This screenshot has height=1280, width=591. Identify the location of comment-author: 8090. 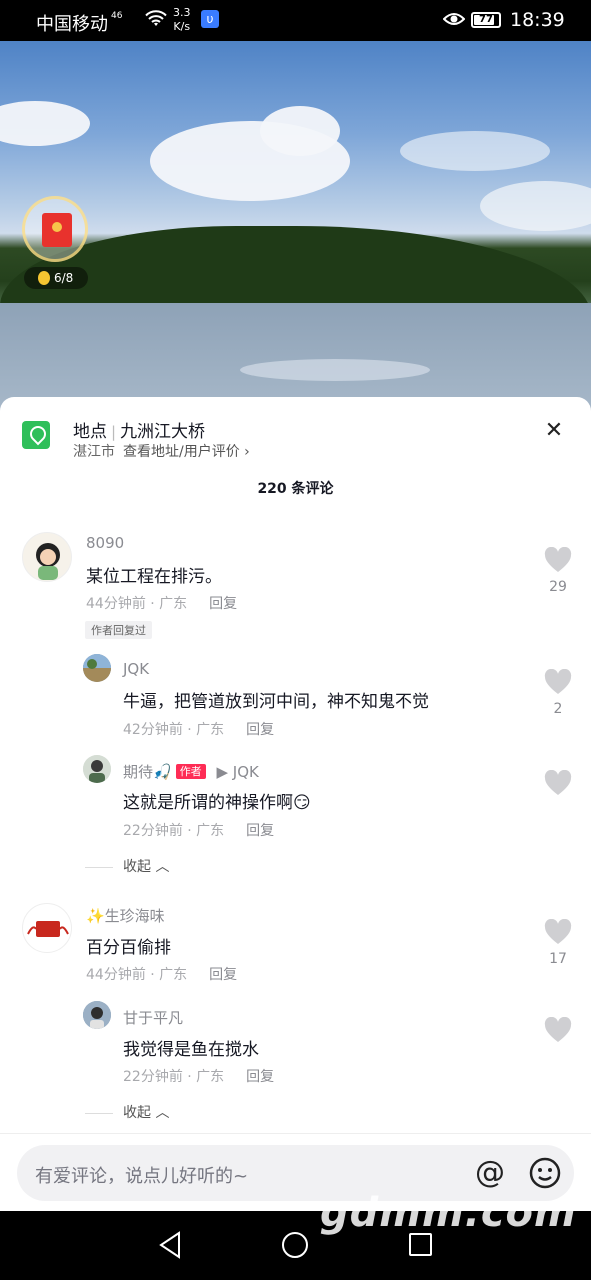
(105, 543).